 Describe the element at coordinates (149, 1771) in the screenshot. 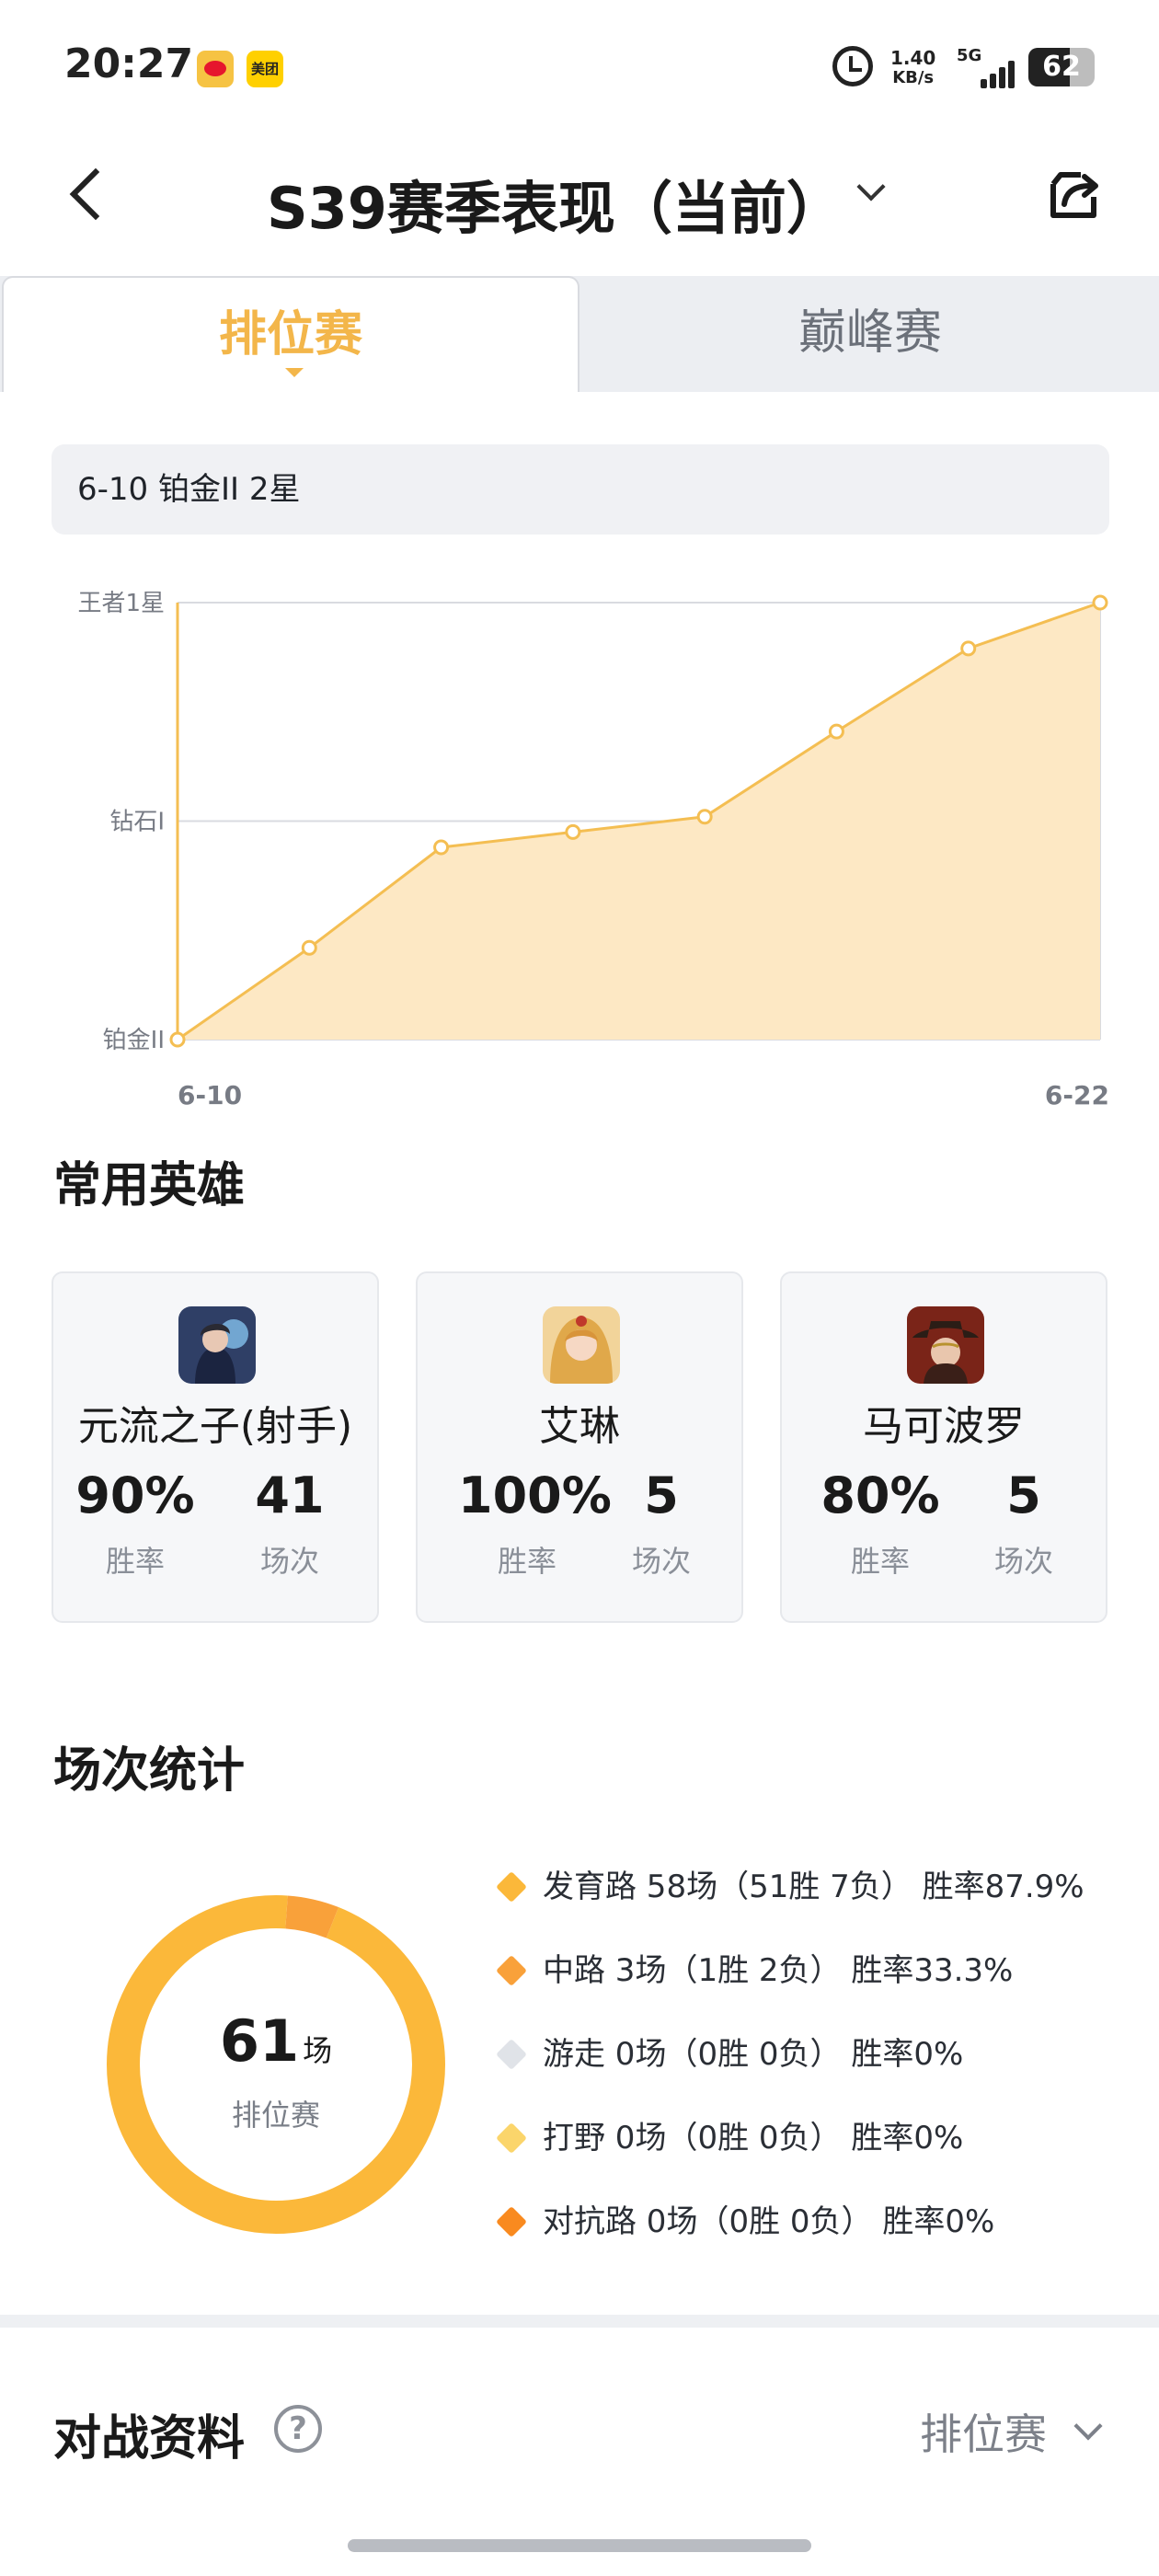

I see `stats-section-title: 场次统计` at that location.